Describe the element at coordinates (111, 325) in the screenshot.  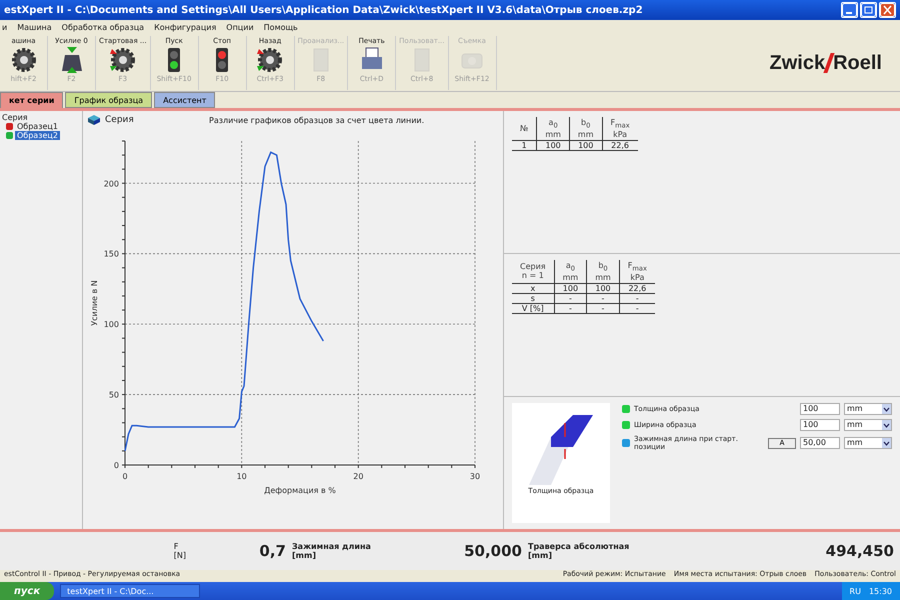
I see `y-tick-label: 100` at that location.